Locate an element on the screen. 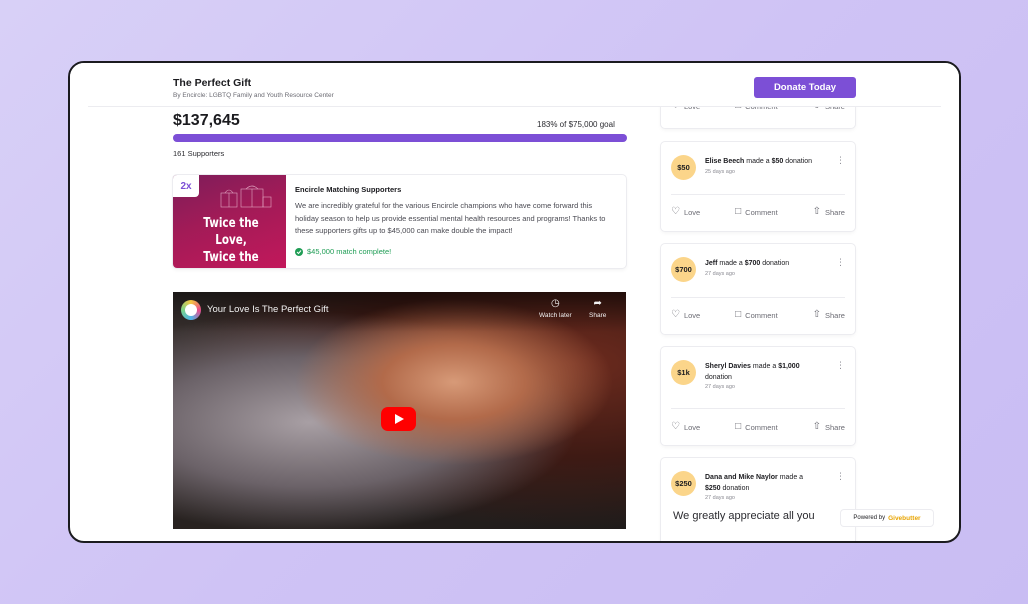 Image resolution: width=1028 pixels, height=604 pixels. video-title: Your Love Is The Perfect Gift is located at coordinates (267, 309).